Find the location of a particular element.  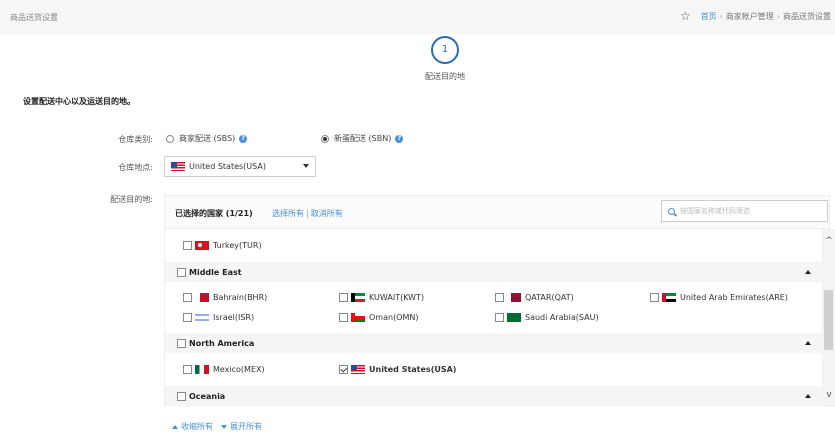

warehouse-type-label: 仓库类别: is located at coordinates (135, 139).